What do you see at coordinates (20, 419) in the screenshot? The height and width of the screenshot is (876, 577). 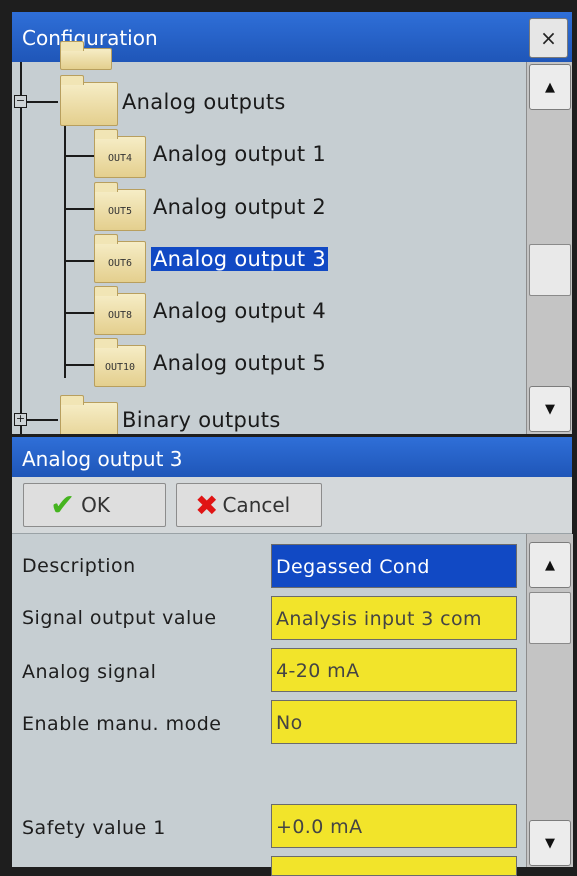 I see `expand-toggle: +` at bounding box center [20, 419].